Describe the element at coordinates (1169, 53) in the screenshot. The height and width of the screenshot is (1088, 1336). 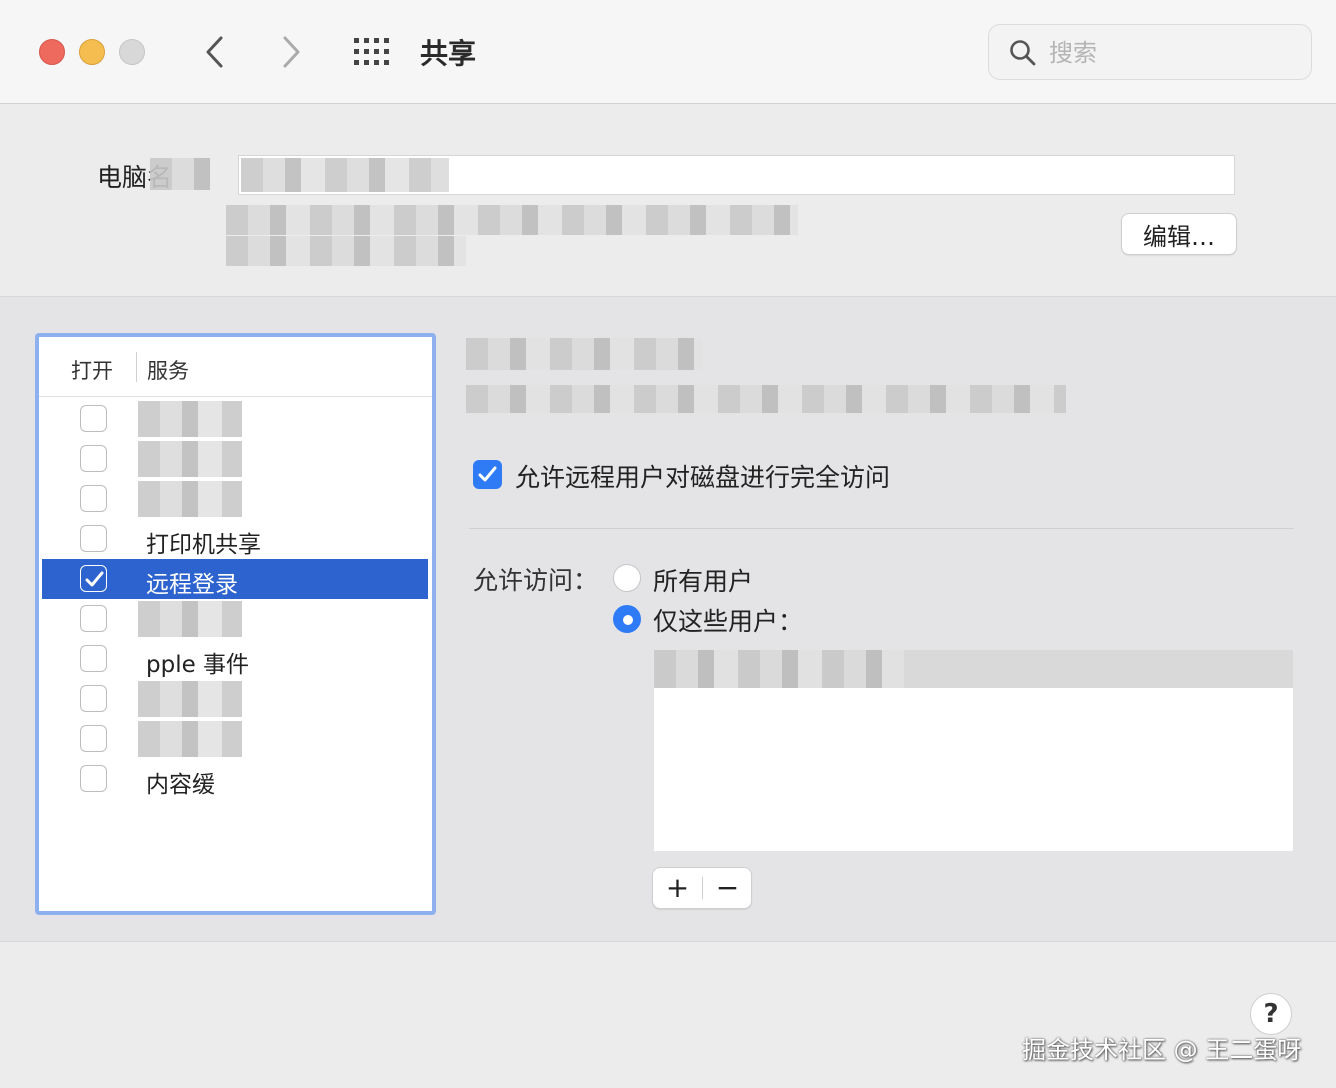
I see `search-input` at that location.